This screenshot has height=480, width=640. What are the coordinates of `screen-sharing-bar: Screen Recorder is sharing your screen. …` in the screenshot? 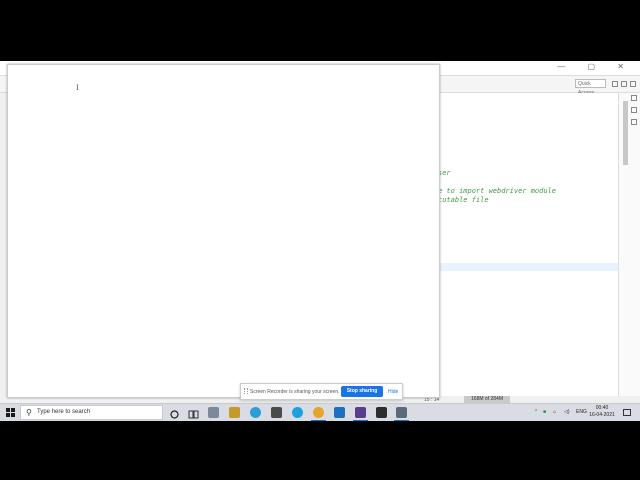 It's located at (321, 391).